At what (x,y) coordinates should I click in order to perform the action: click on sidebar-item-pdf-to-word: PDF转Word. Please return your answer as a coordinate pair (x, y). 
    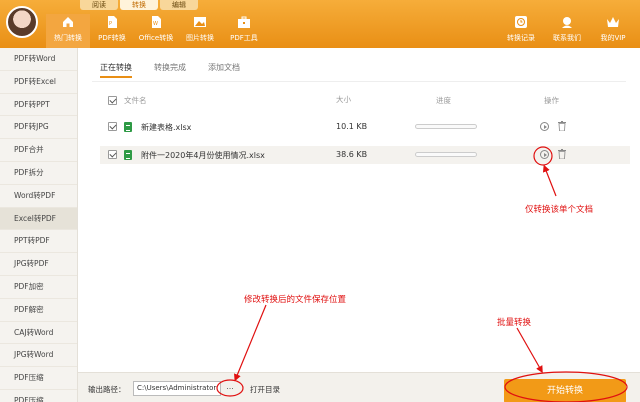
    Looking at the image, I should click on (38, 59).